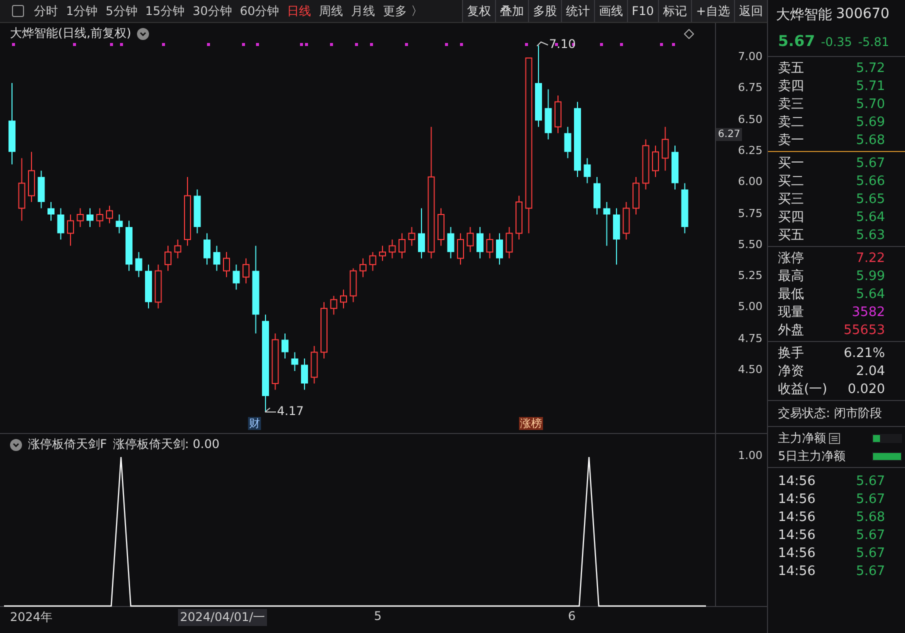 Image resolution: width=905 pixels, height=633 pixels. Describe the element at coordinates (797, 41) in the screenshot. I see `last-price: 5.67` at that location.